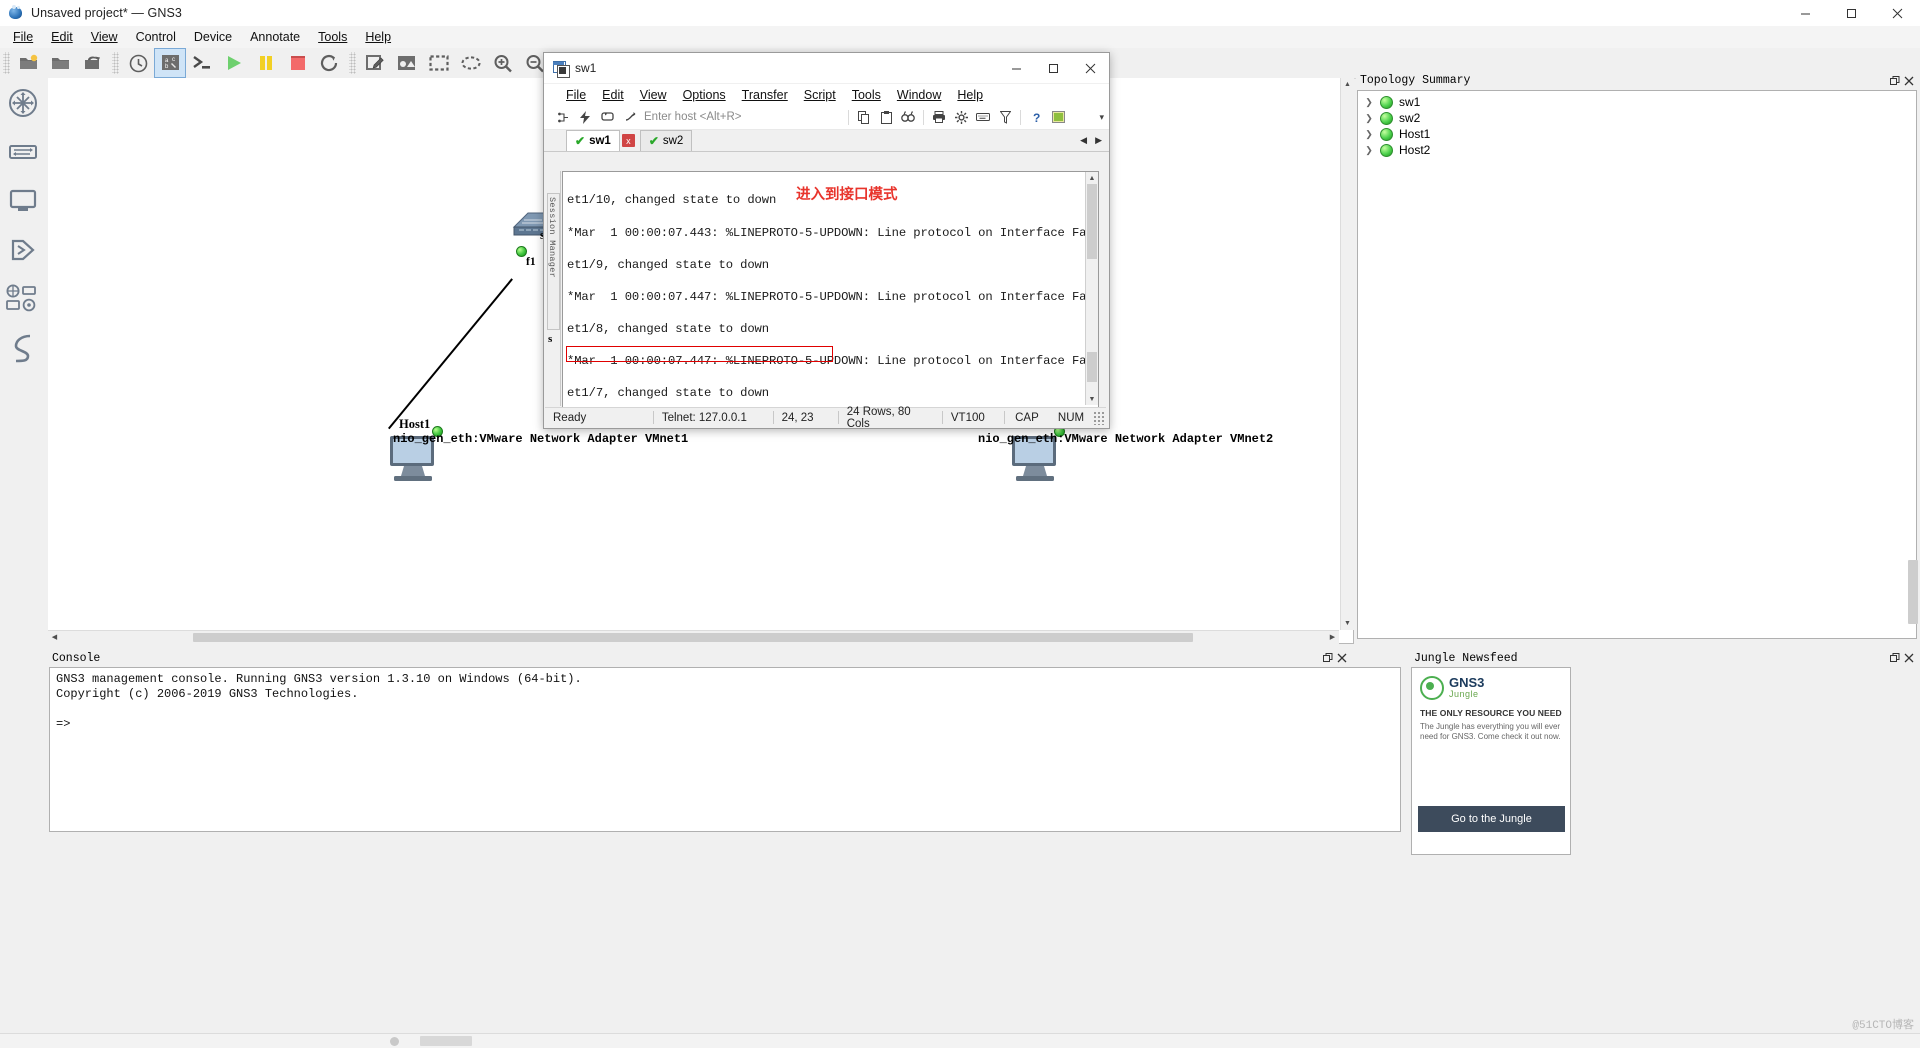 This screenshot has width=1920, height=1048. Describe the element at coordinates (471, 63) in the screenshot. I see `draw-ellipse-icon` at that location.